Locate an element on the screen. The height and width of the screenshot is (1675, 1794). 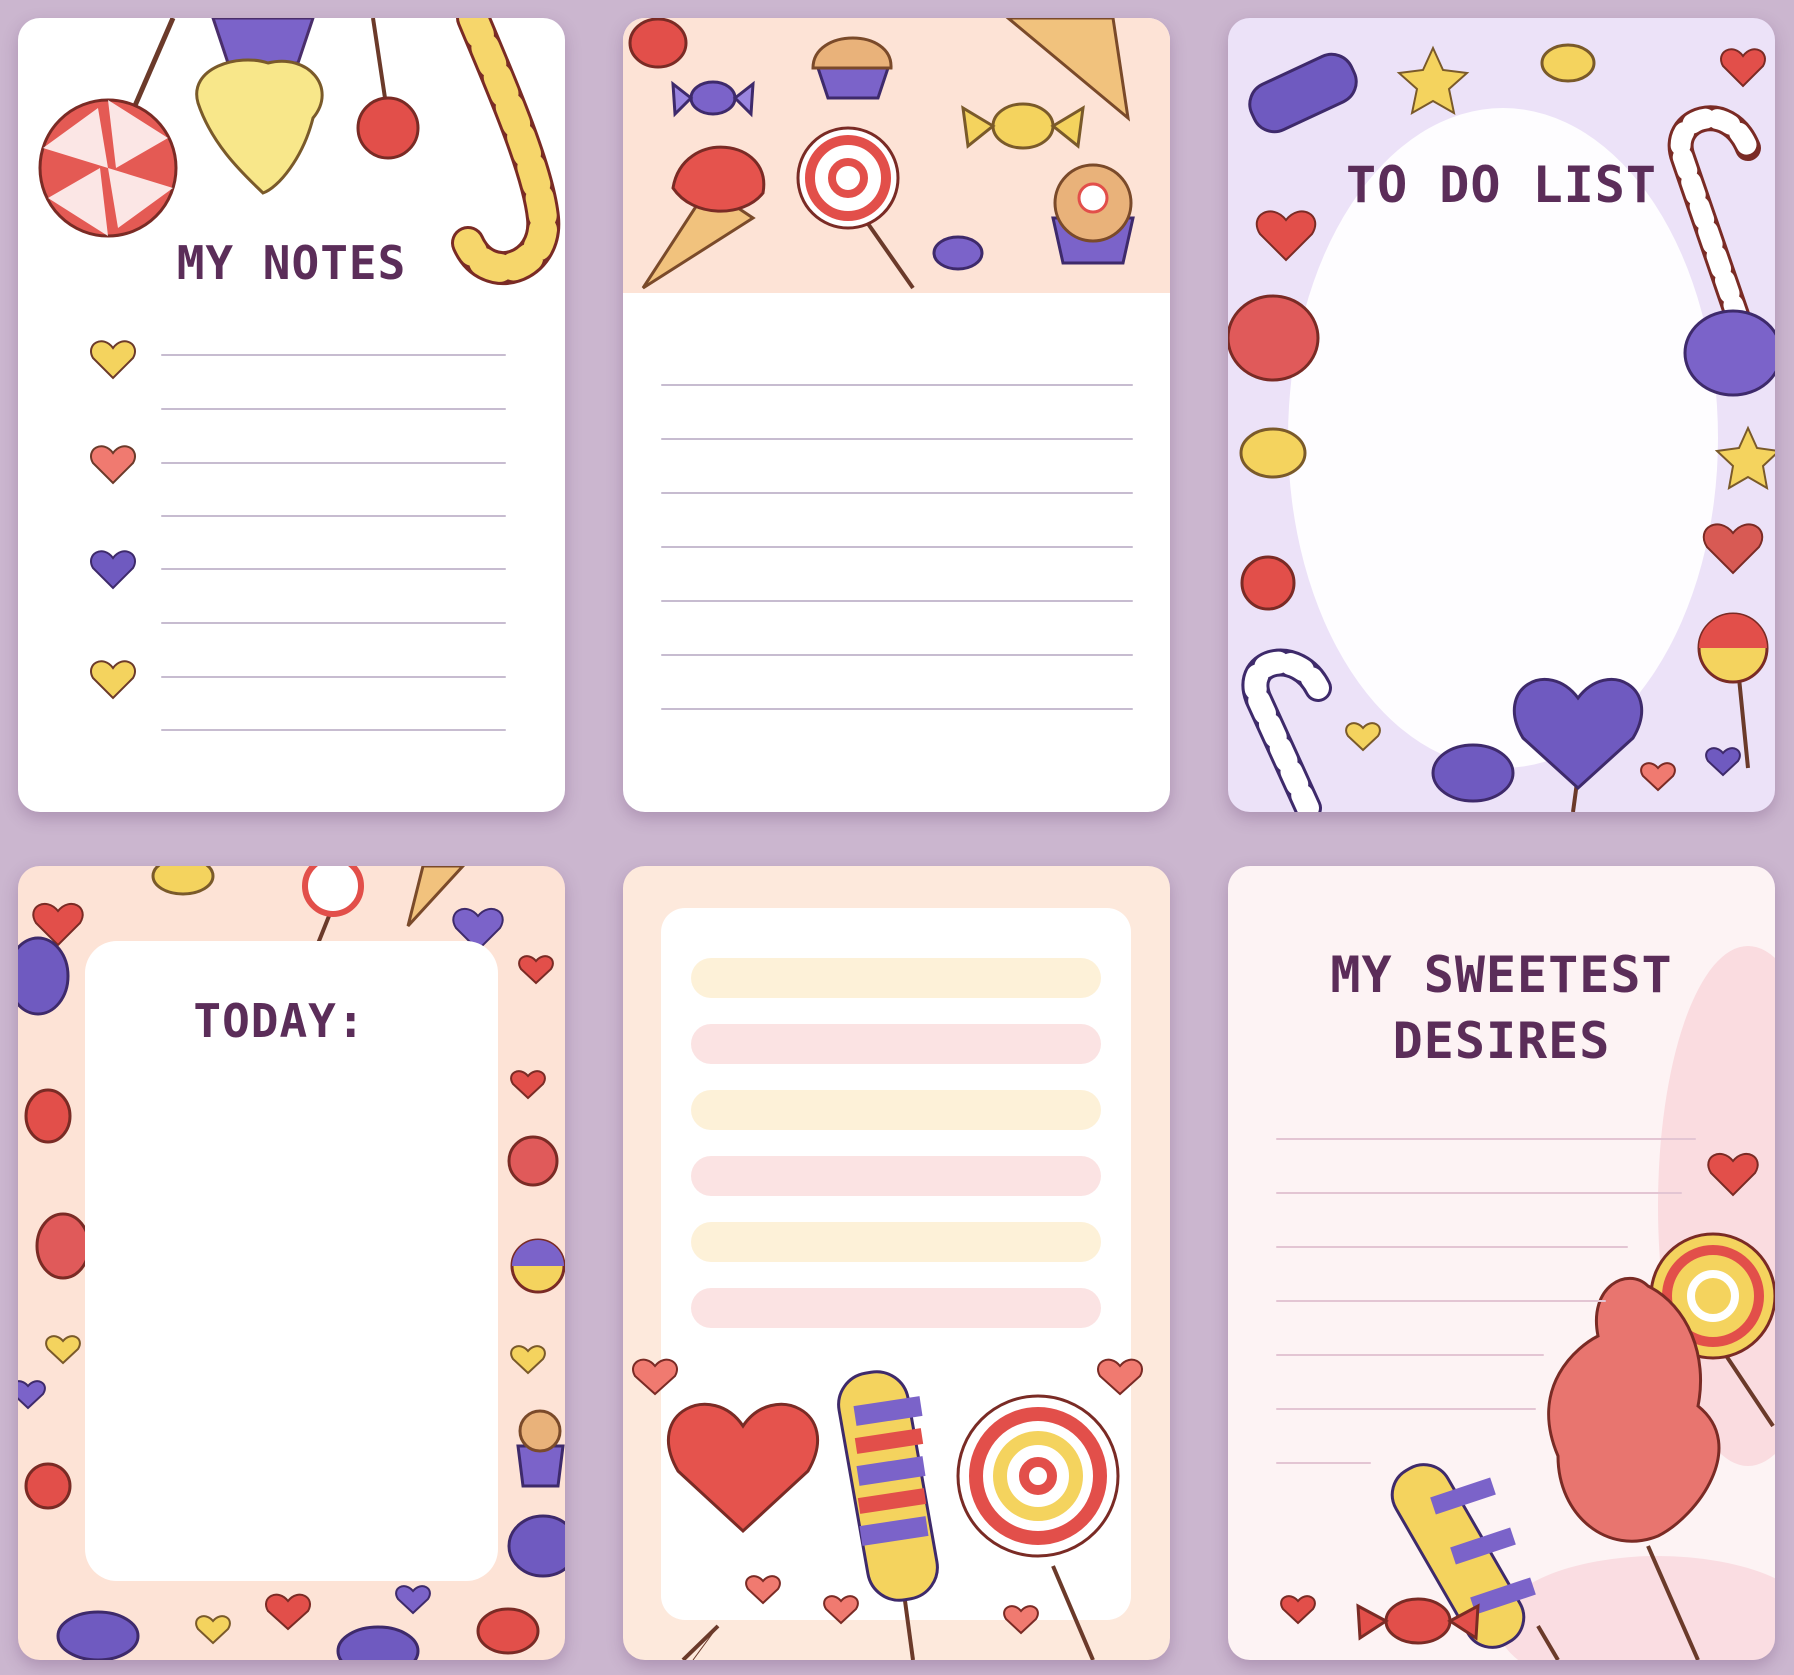
card-lined-candy-header is located at coordinates (896, 415).